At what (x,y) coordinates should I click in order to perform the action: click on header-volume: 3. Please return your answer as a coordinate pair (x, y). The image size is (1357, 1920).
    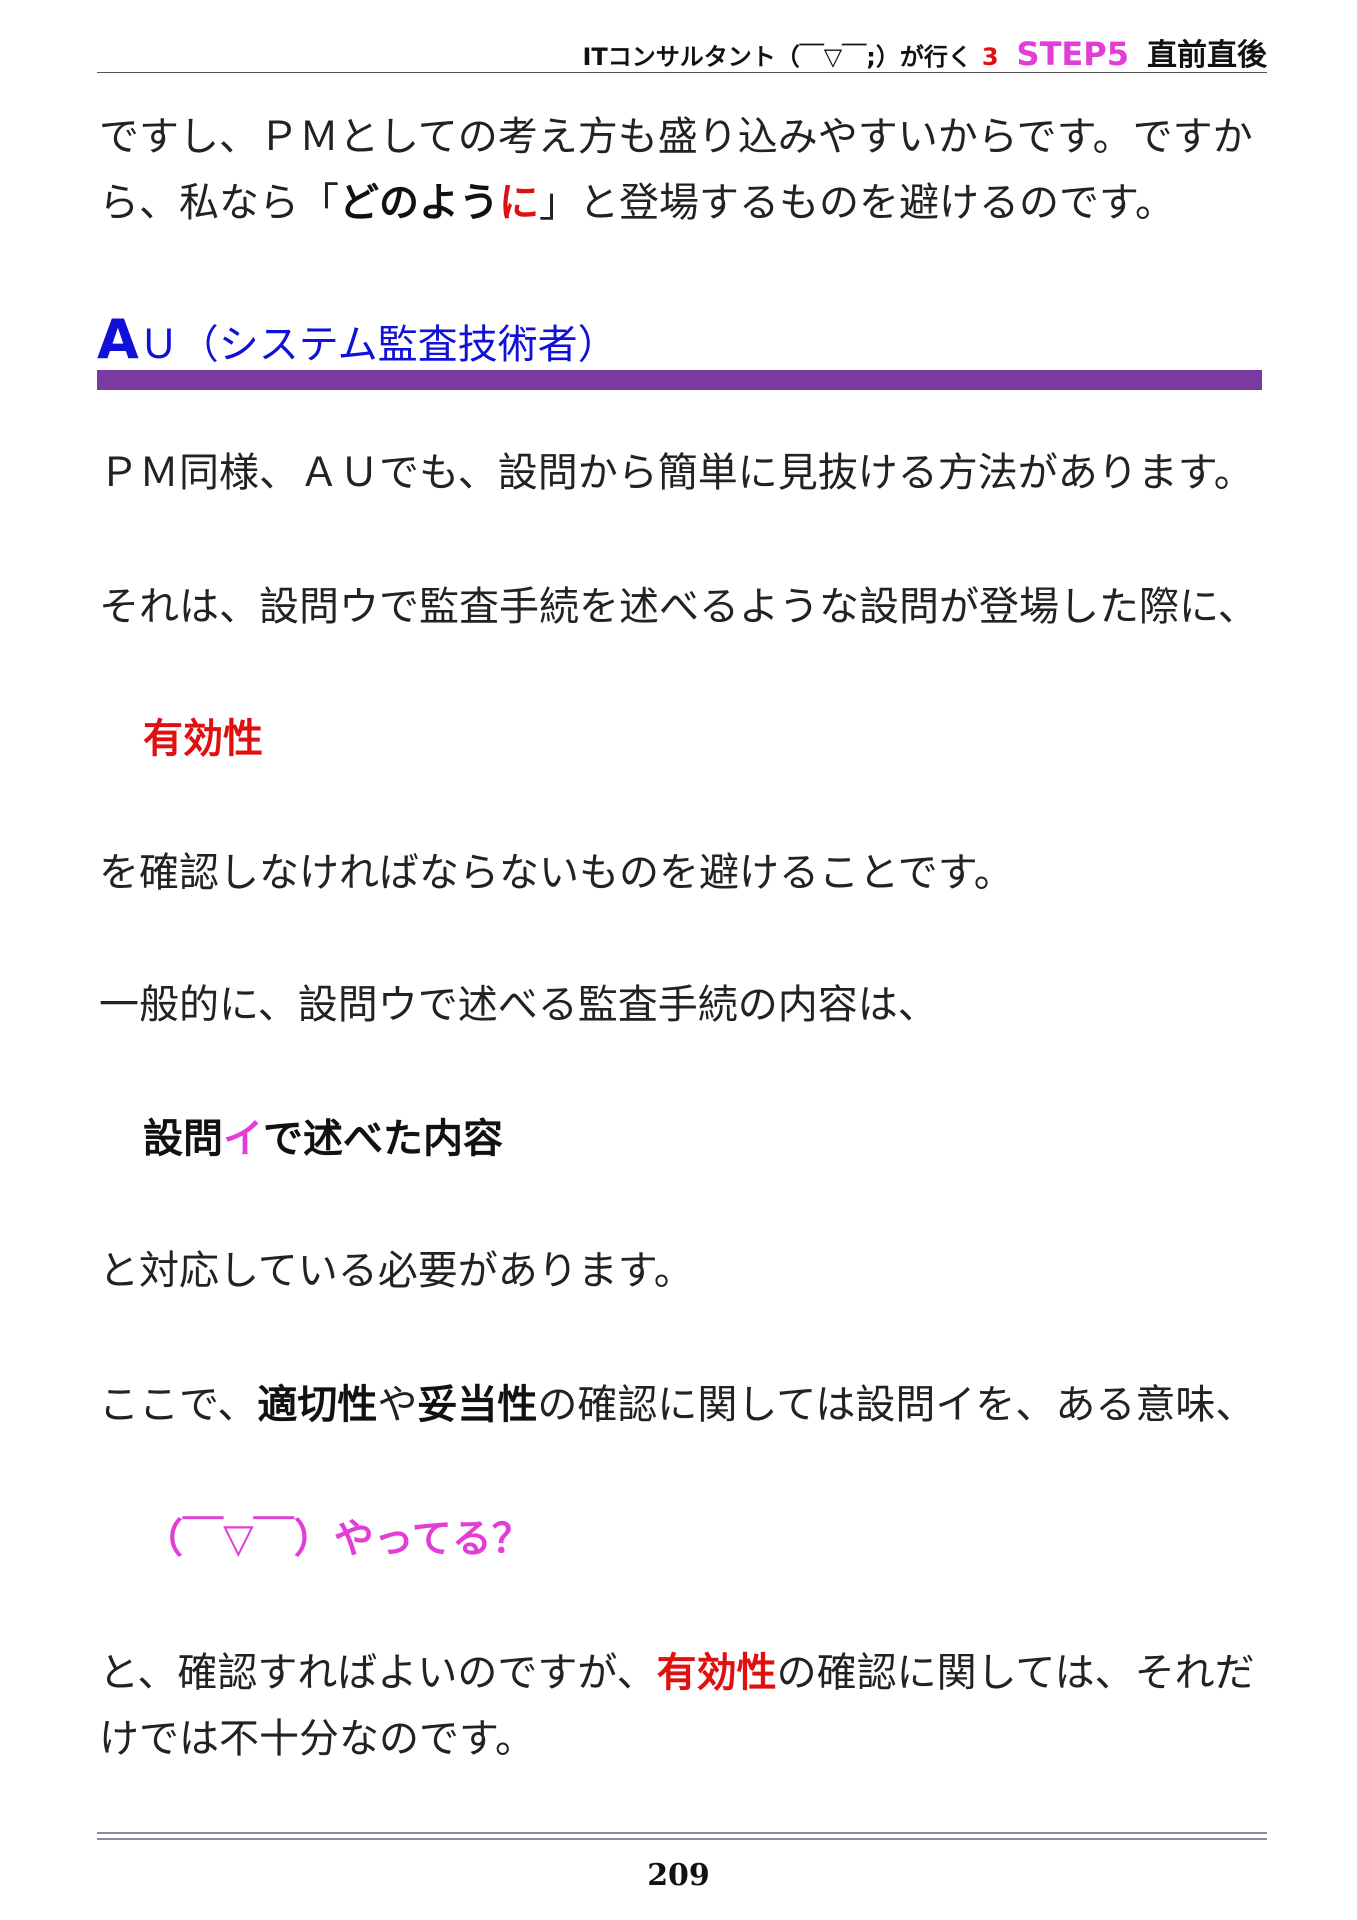
    Looking at the image, I should click on (990, 57).